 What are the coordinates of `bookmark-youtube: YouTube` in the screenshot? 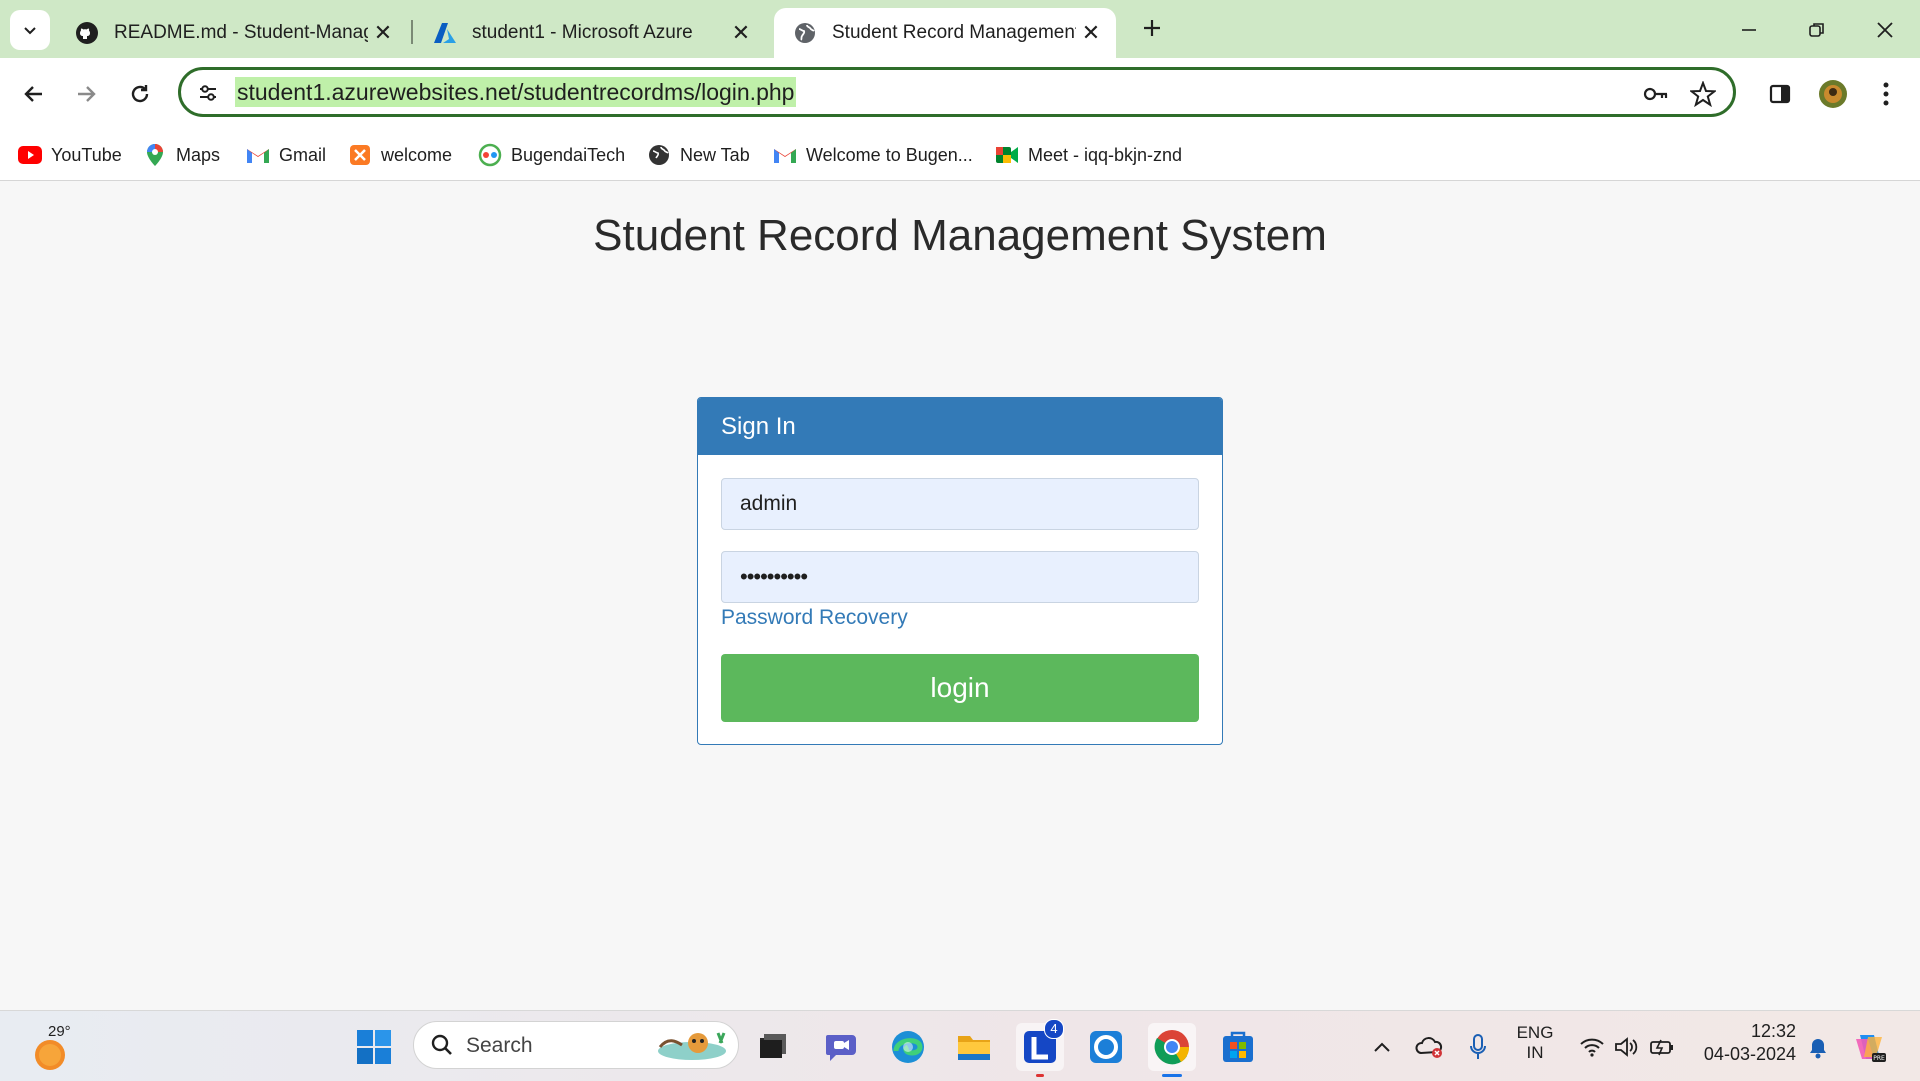 It's located at (70, 155).